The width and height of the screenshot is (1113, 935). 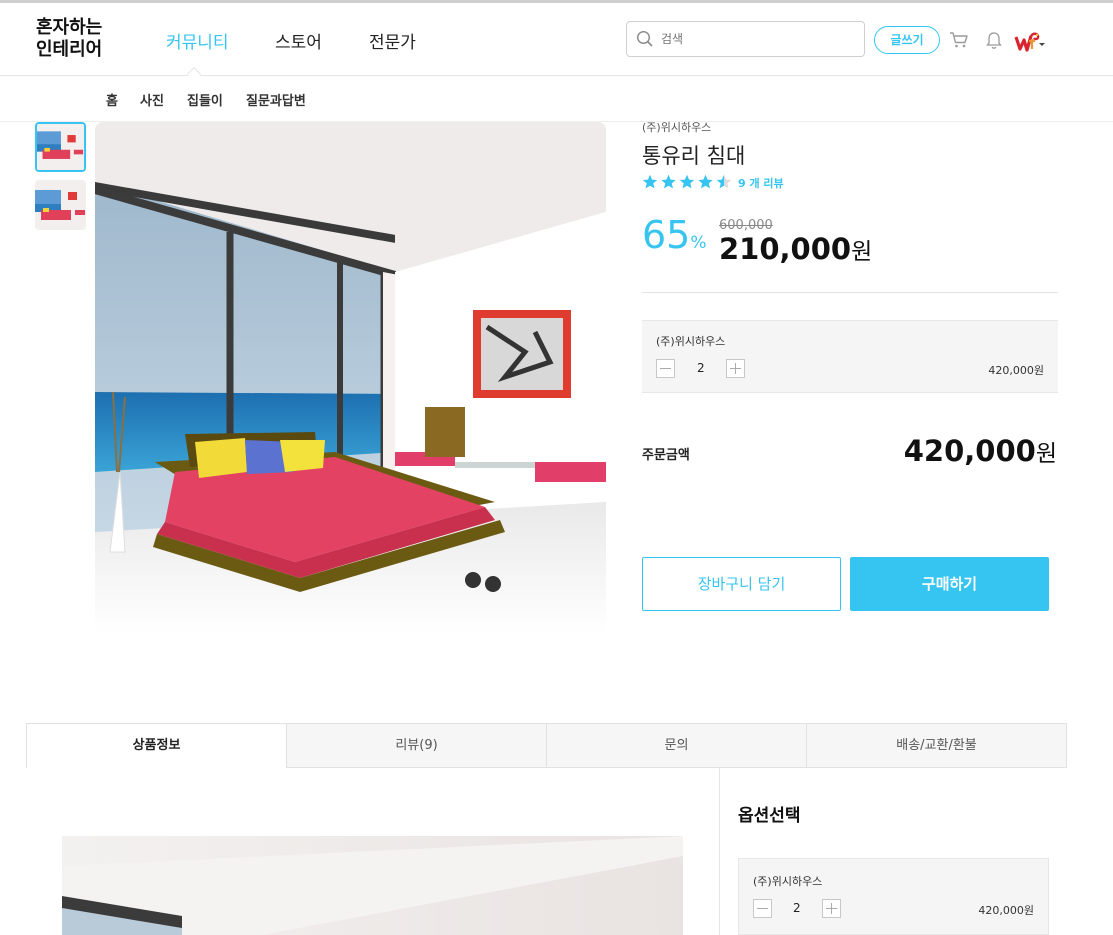 I want to click on option-select-title: 옵션선택, so click(x=769, y=816).